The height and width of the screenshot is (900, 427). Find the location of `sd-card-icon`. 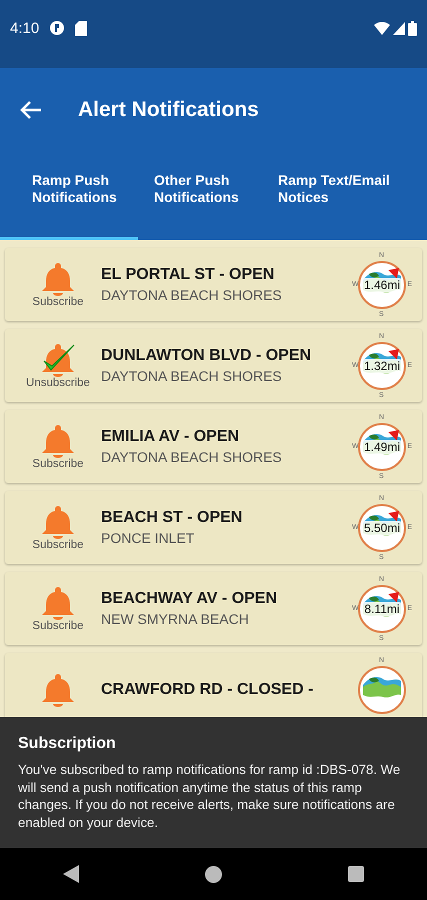

sd-card-icon is located at coordinates (81, 28).